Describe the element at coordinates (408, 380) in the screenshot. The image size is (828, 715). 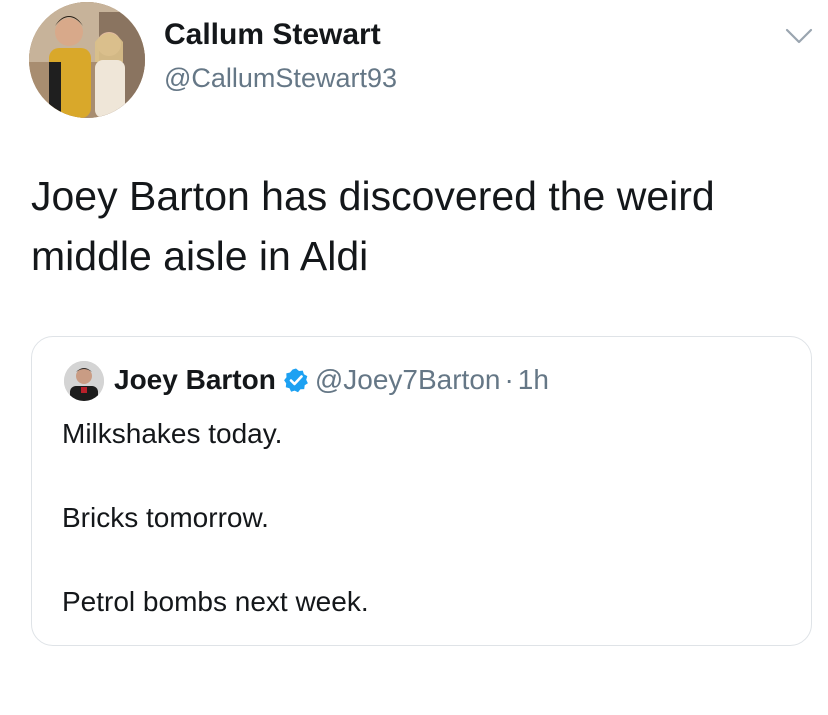
I see `quoted-author-handle: @Joey7Barton` at that location.